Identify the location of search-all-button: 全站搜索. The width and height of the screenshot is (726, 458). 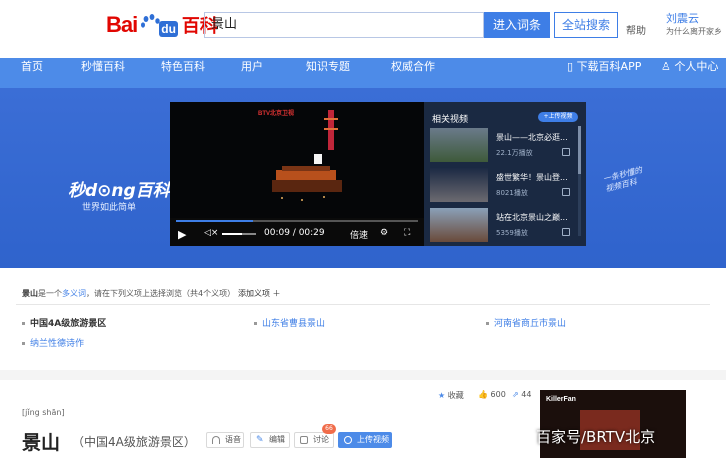
(586, 25).